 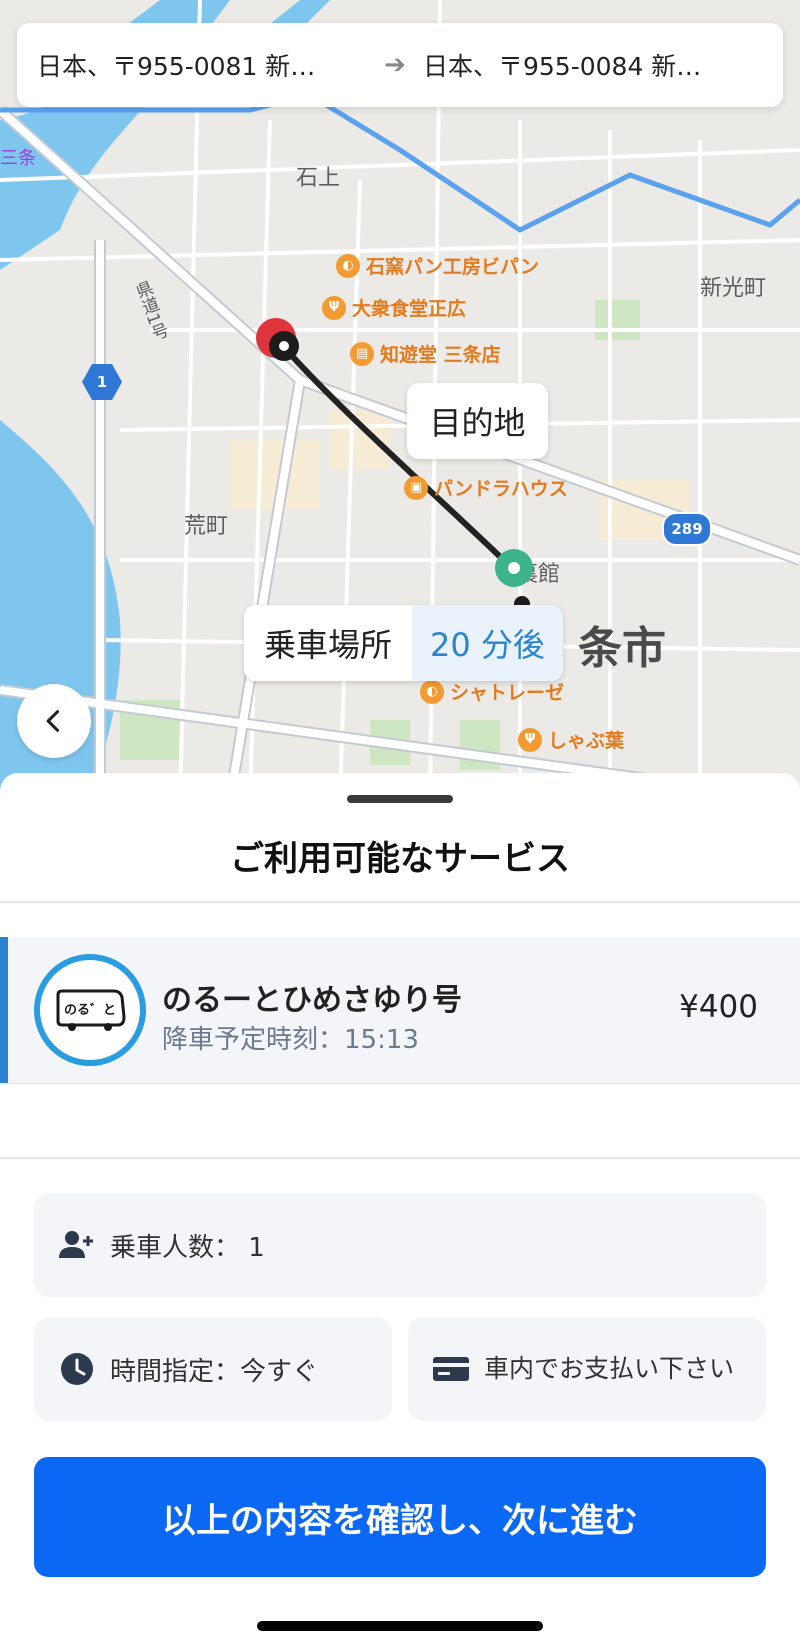 I want to click on pickup-eta: 20 分後, so click(x=487, y=643).